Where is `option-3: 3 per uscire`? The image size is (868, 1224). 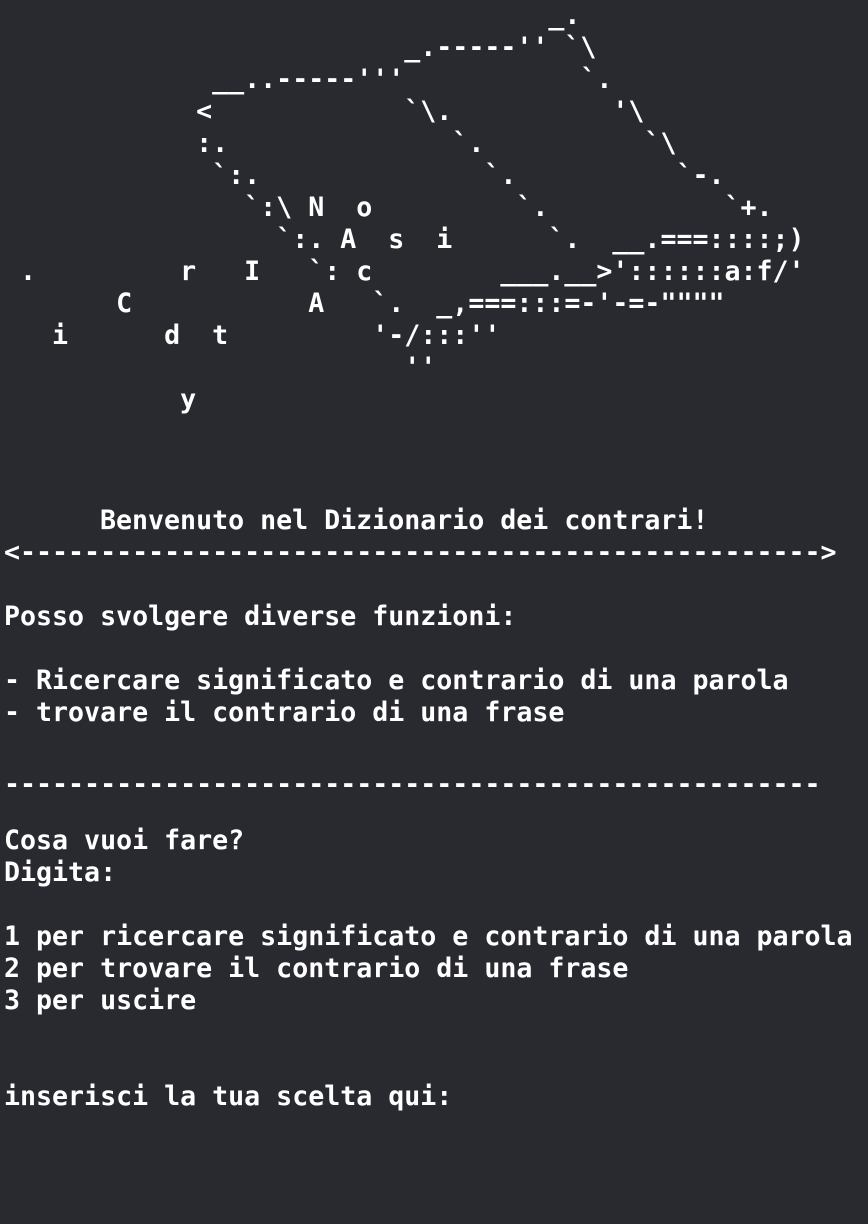
option-3: 3 per uscire is located at coordinates (100, 1000).